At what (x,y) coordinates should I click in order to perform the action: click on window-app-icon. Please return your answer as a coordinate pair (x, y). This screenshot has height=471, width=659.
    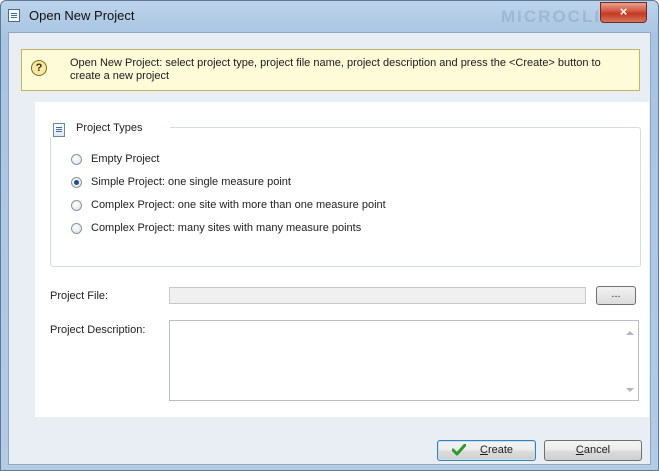
    Looking at the image, I should click on (14, 15).